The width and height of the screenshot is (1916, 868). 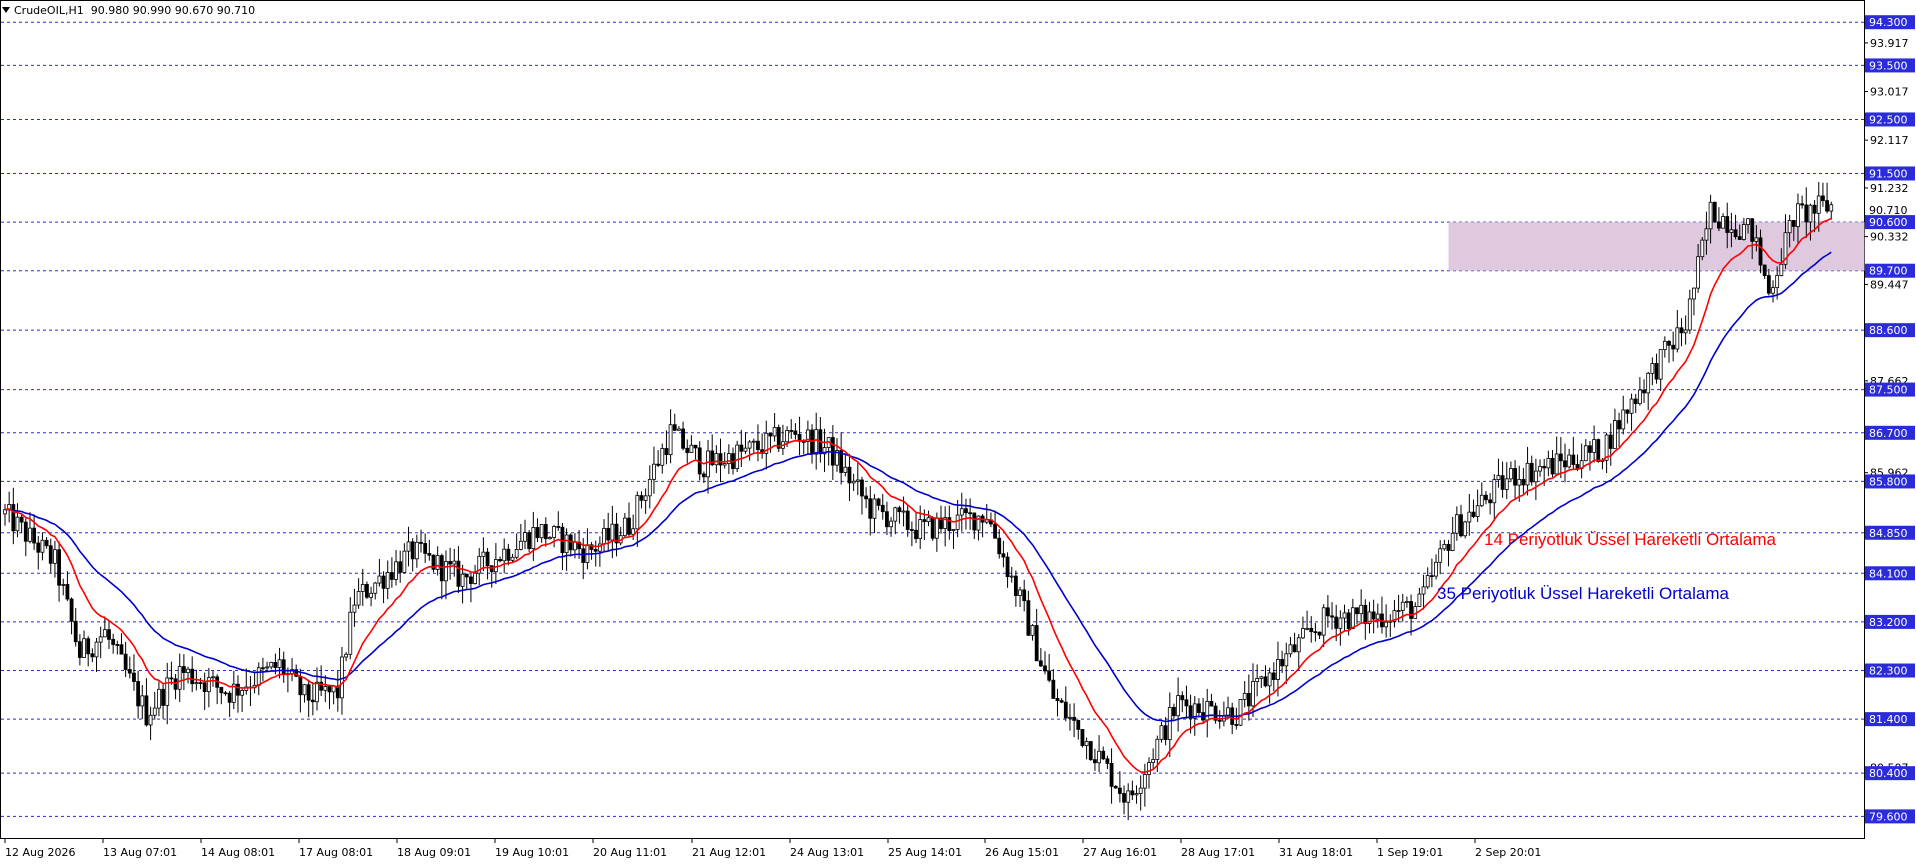 What do you see at coordinates (532, 852) in the screenshot?
I see `x-tick-label: 19 Aug 10:01` at bounding box center [532, 852].